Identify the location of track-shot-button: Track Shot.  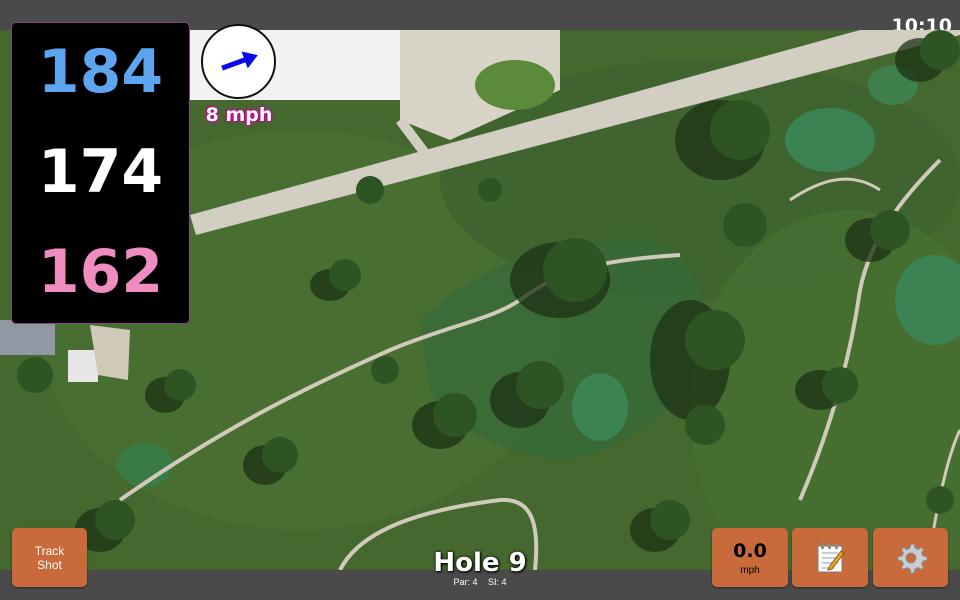
(49, 557).